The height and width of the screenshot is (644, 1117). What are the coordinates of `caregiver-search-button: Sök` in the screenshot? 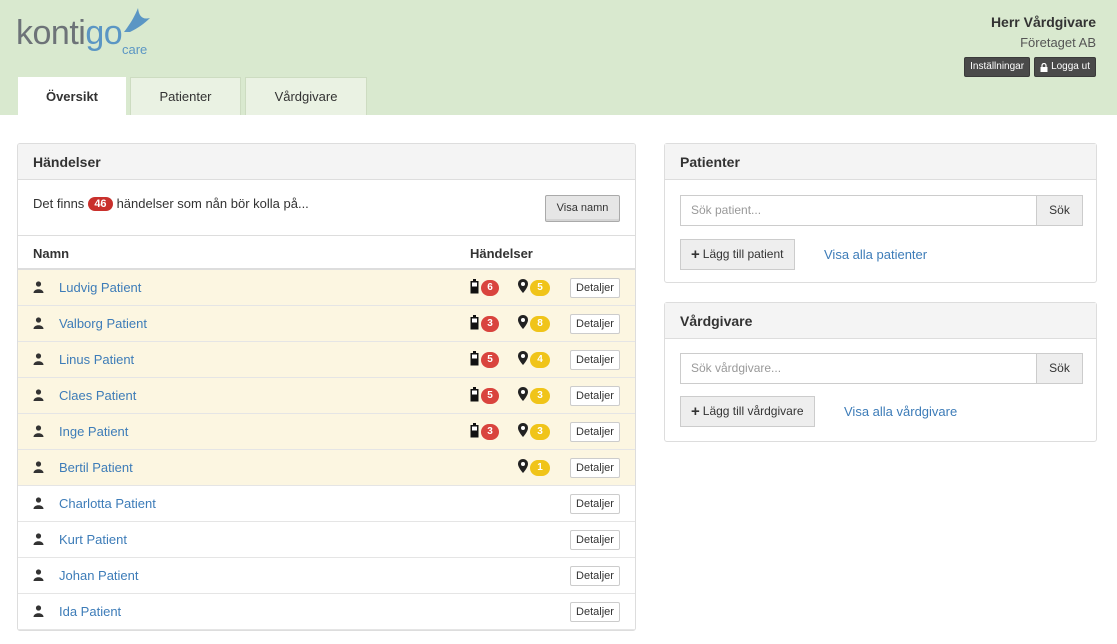 It's located at (1059, 368).